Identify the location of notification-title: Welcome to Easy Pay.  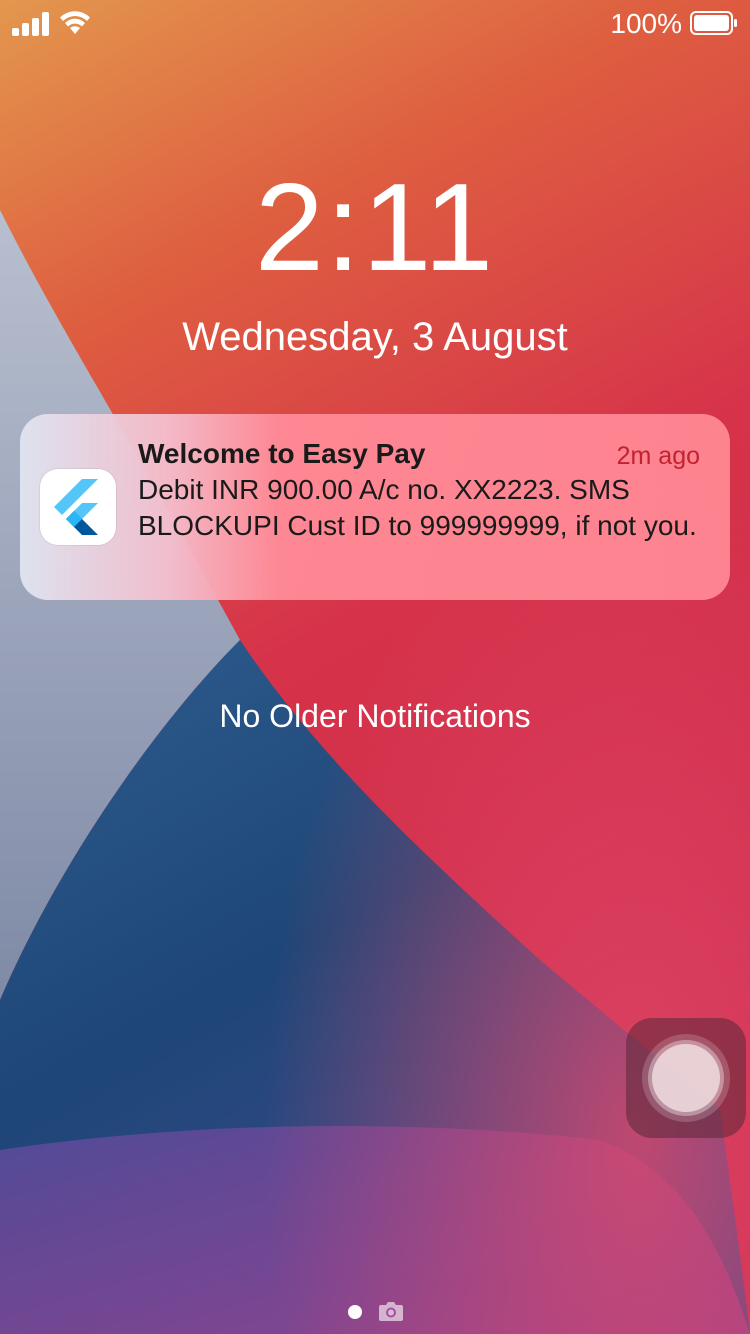
(282, 453).